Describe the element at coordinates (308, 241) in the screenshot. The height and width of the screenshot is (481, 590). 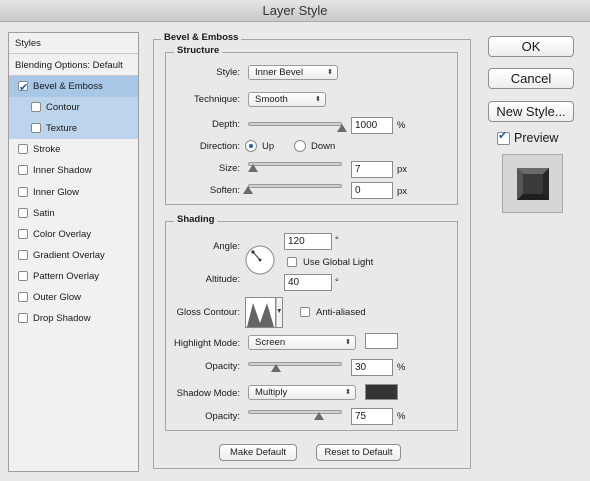
I see `angle-input: 120` at that location.